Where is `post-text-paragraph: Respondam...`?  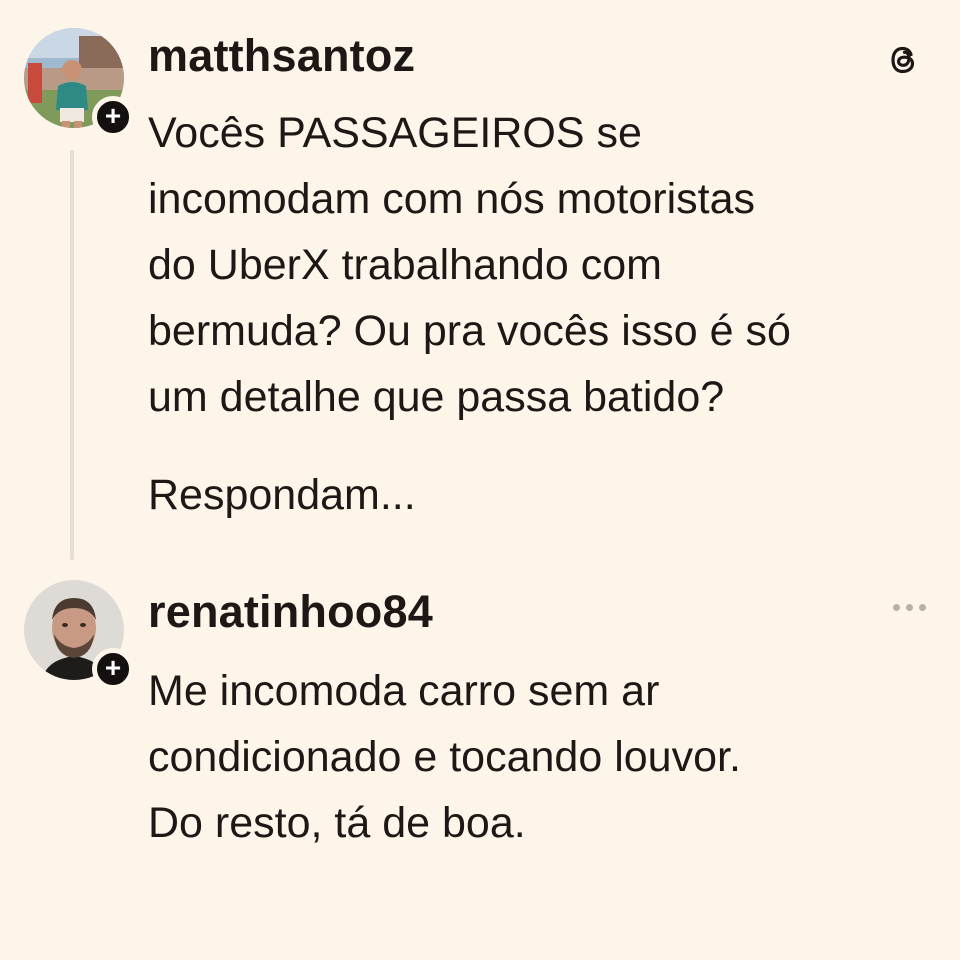 post-text-paragraph: Respondam... is located at coordinates (282, 495).